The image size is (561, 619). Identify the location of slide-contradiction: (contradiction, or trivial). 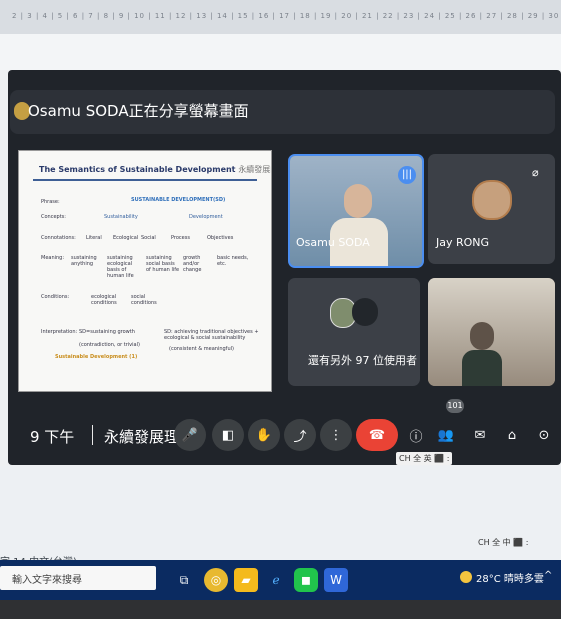
(109, 345).